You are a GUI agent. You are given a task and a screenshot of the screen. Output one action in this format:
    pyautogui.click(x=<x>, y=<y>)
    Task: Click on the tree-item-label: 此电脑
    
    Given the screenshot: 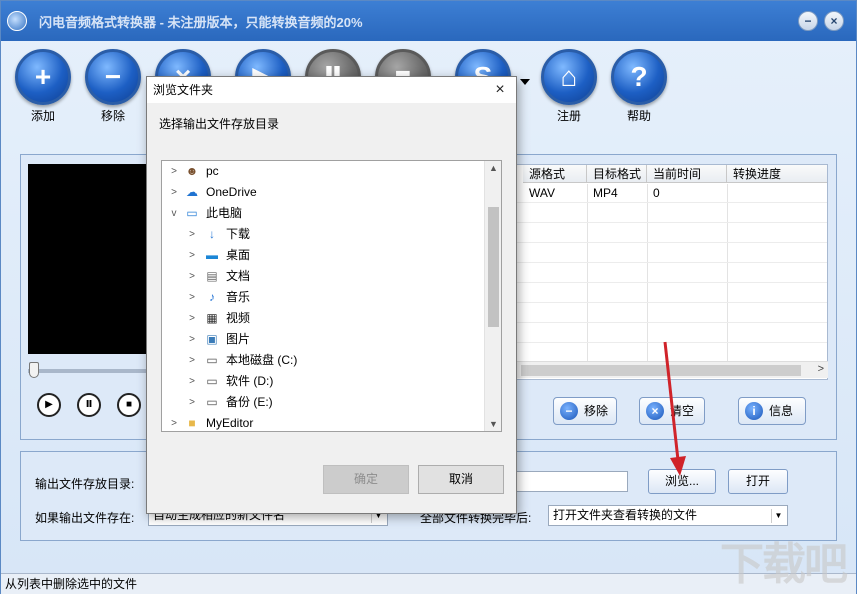 What is the action you would take?
    pyautogui.click(x=224, y=213)
    